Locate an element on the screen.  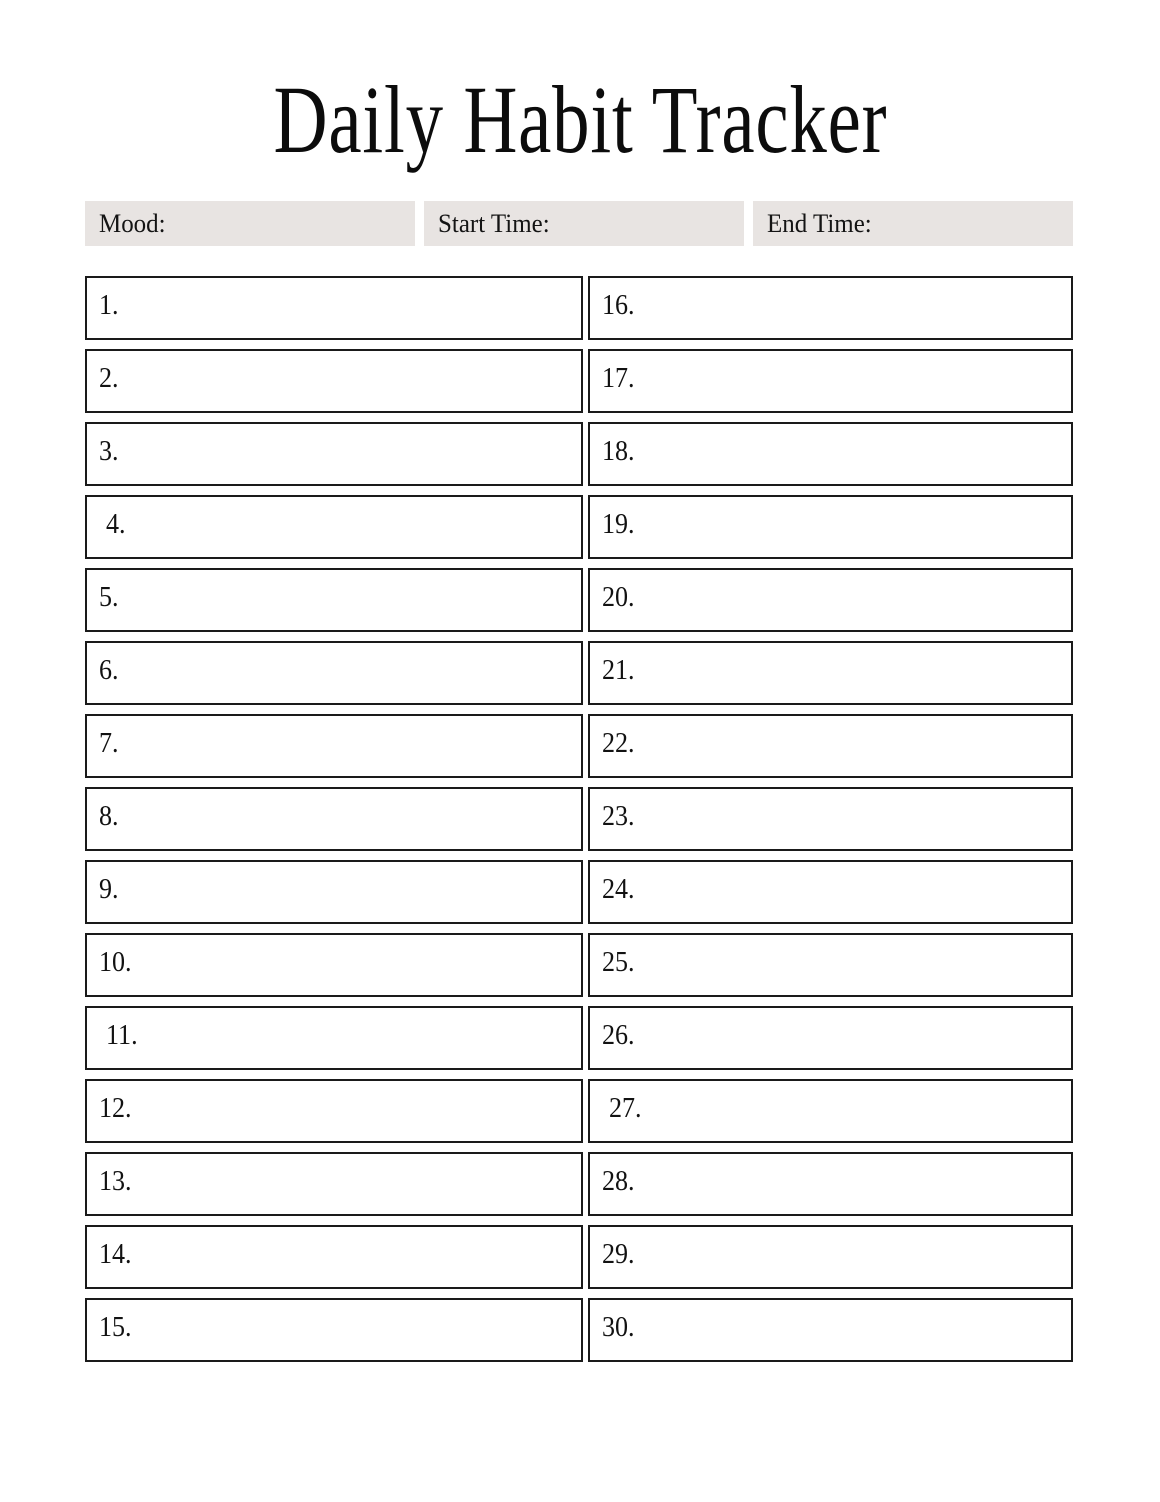
habit-row-number: 12. is located at coordinates (115, 1108).